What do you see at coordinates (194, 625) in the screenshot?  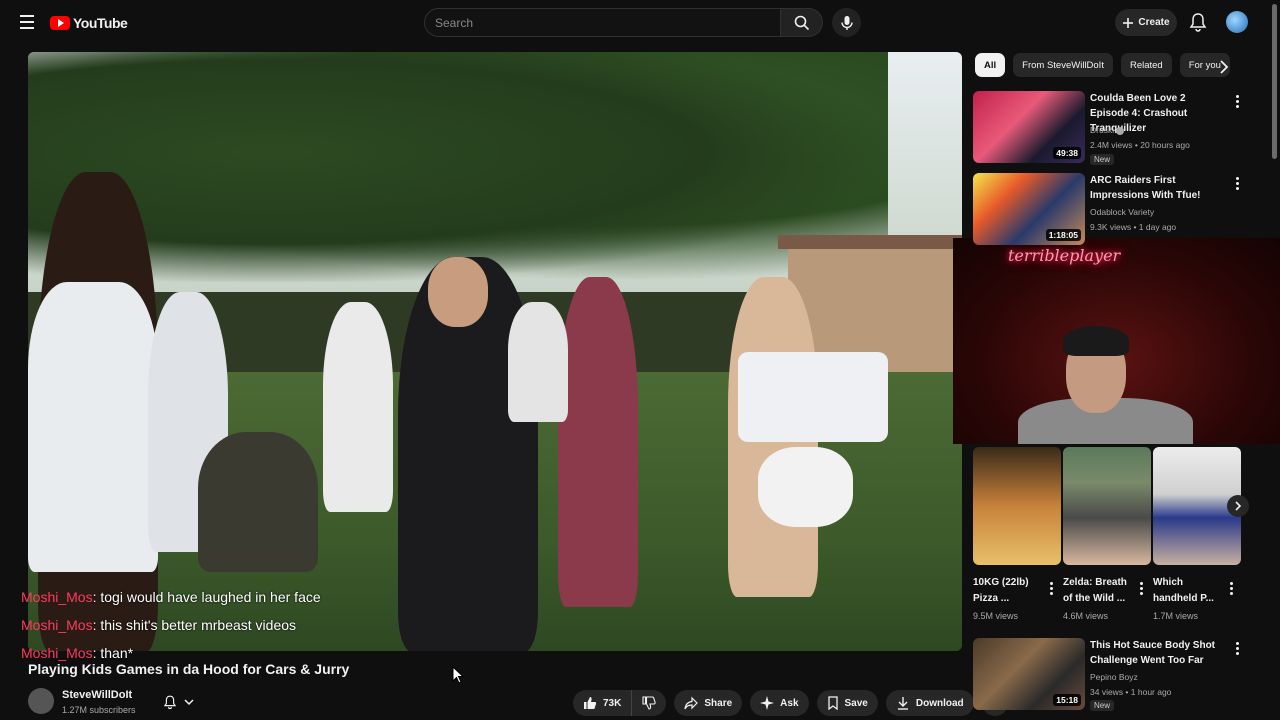 I see `chat-text: : this shit's better mrbeast videos` at bounding box center [194, 625].